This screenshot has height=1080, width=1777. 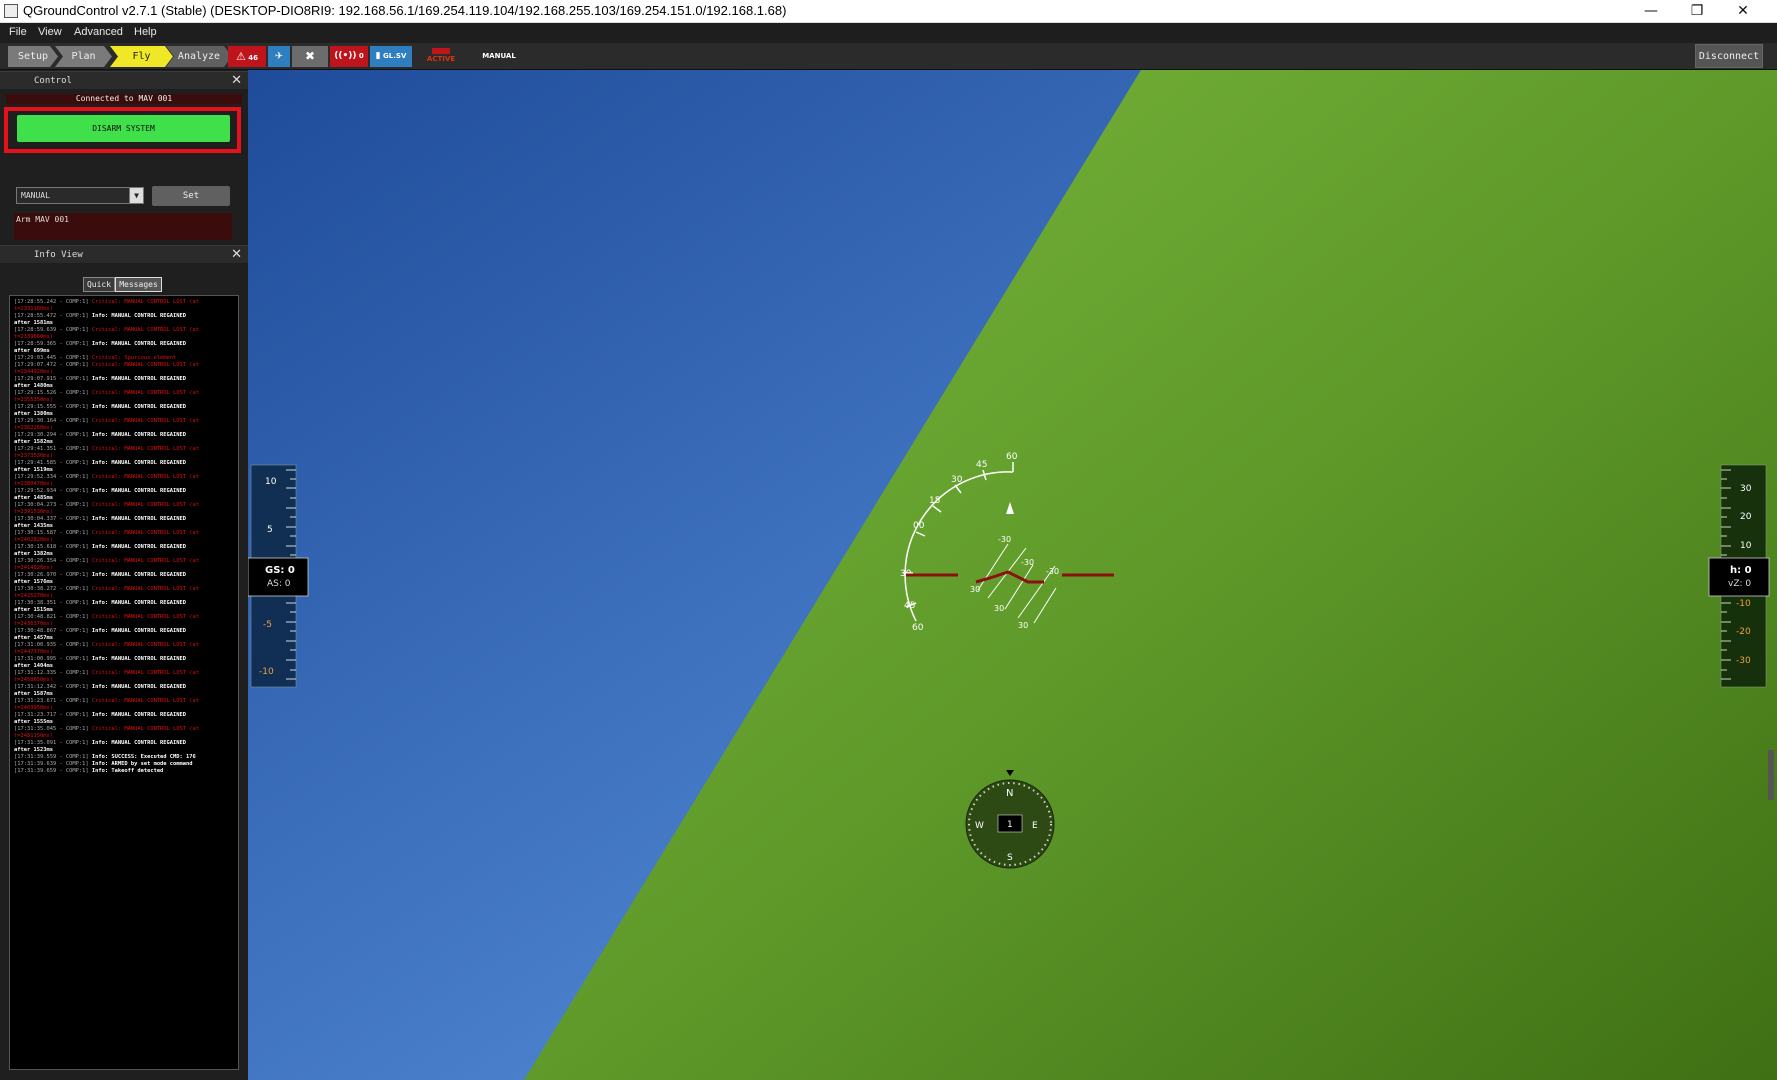 I want to click on rc-rssi-indicator: ((•)) 0, so click(x=349, y=56).